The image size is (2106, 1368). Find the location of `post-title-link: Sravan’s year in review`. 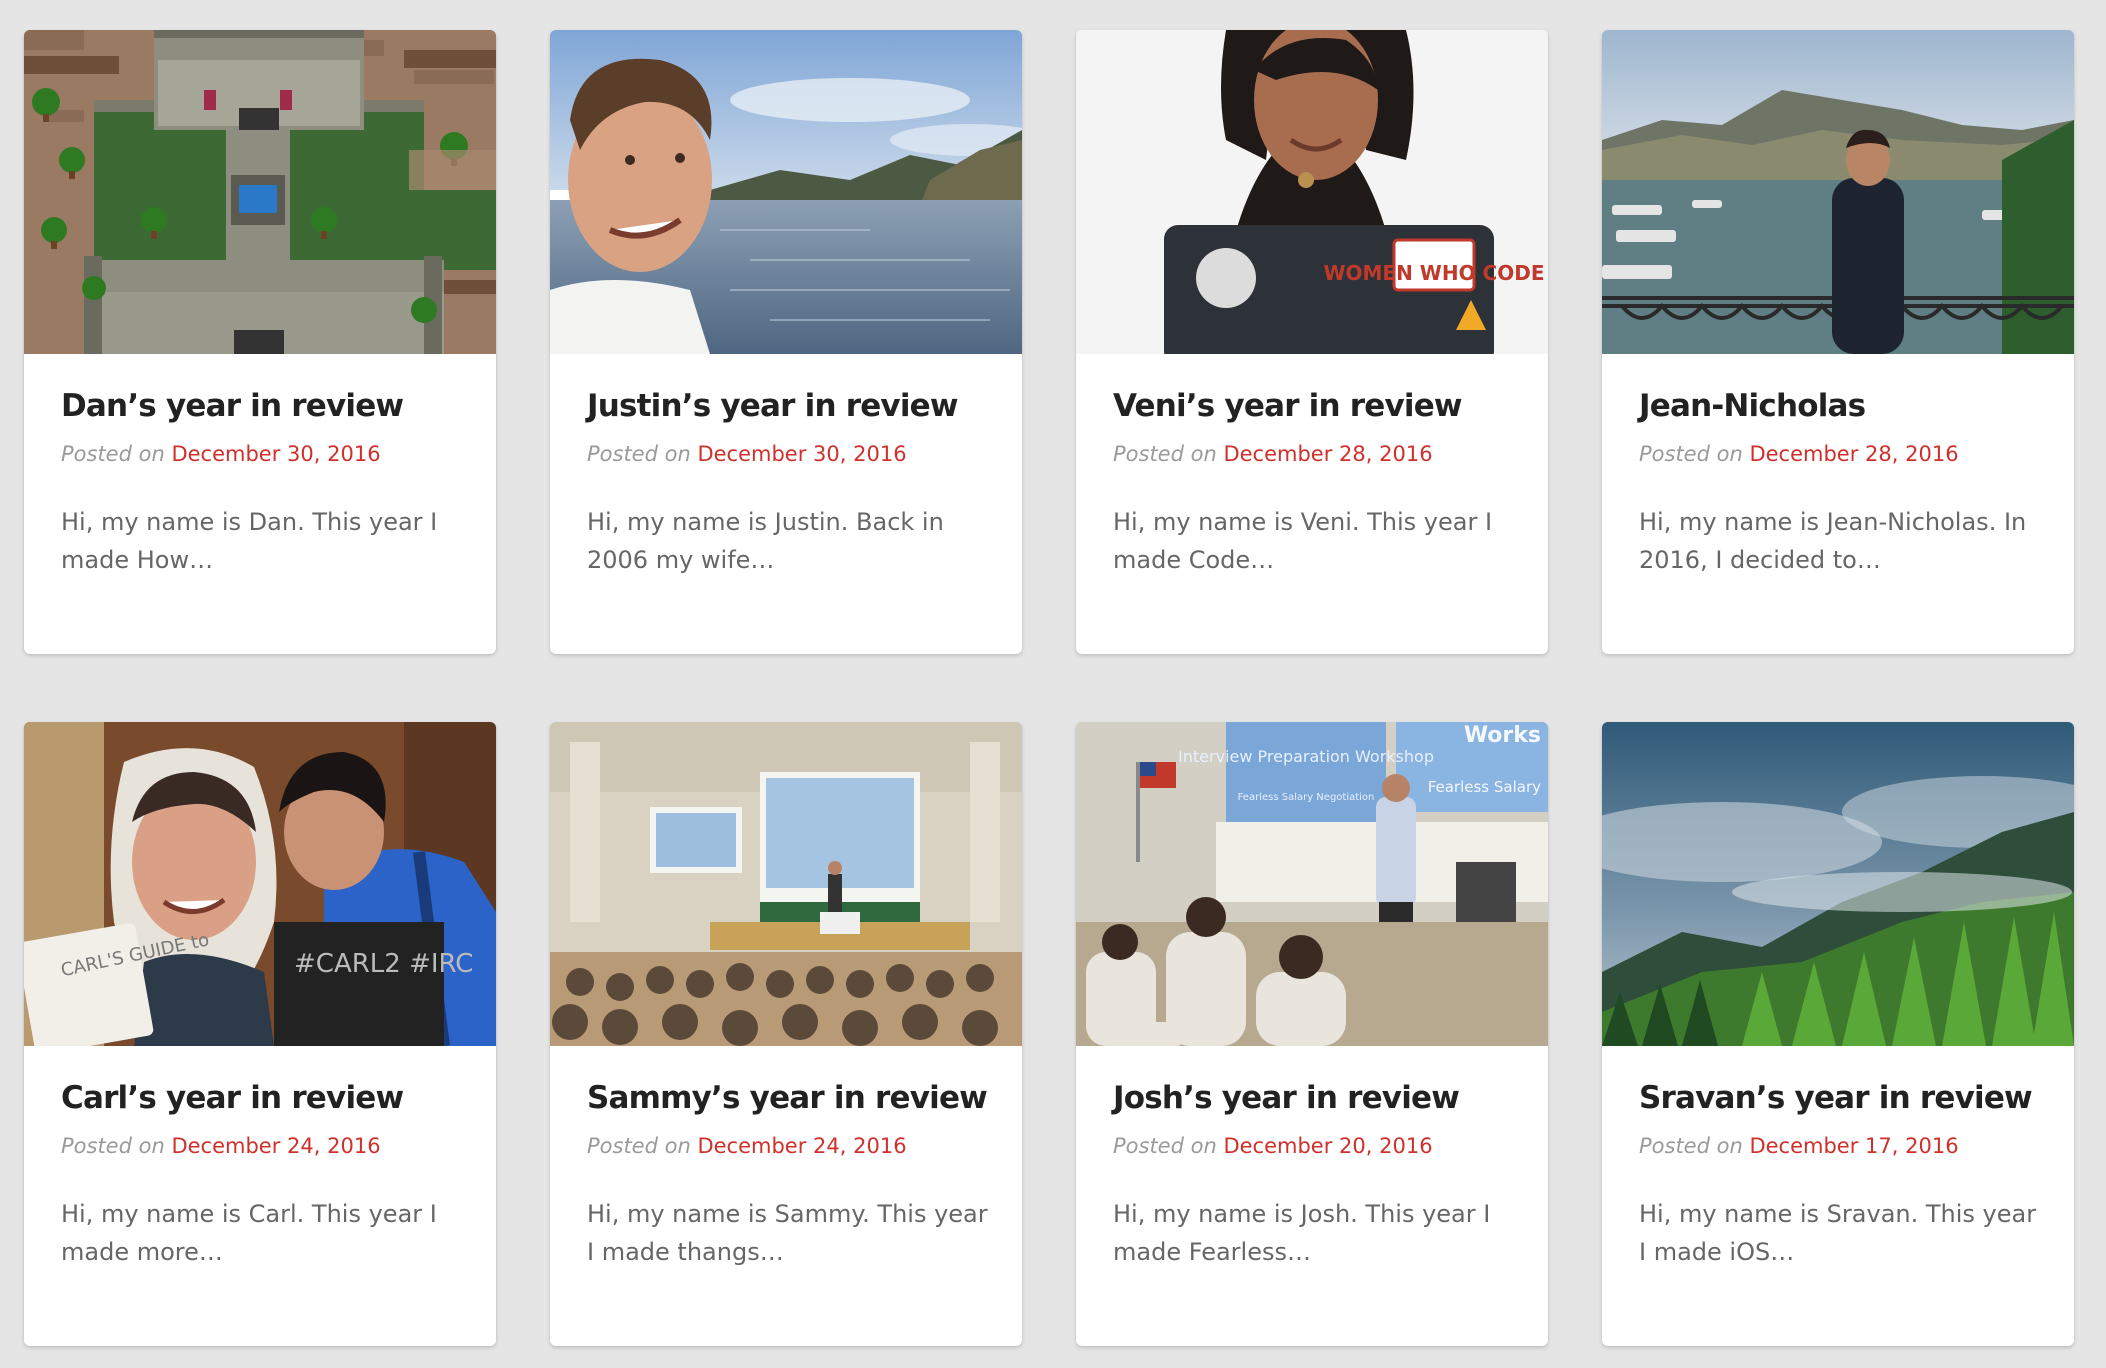

post-title-link: Sravan’s year in review is located at coordinates (1839, 1081).